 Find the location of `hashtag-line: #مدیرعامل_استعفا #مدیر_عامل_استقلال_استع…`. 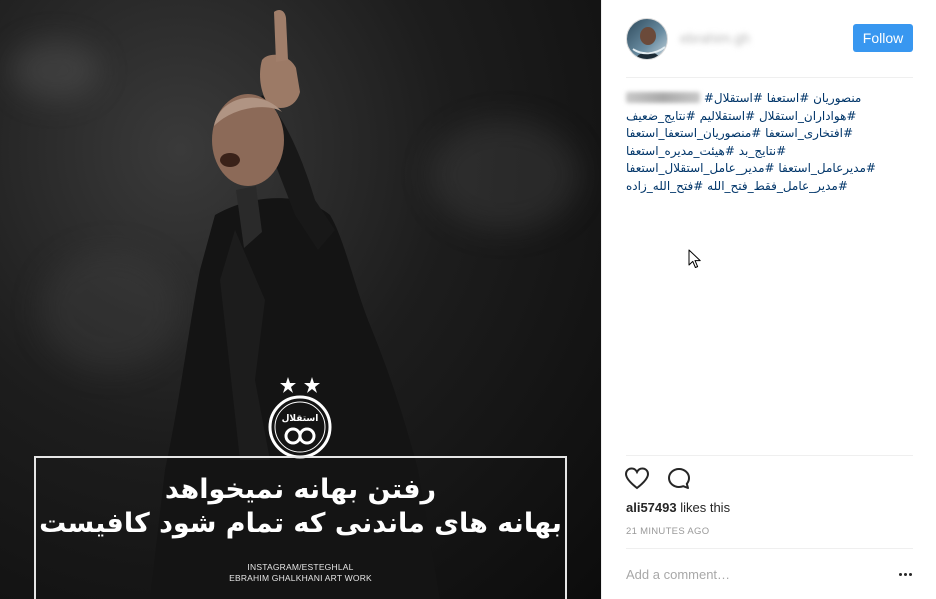

hashtag-line: #مدیرعامل_استعفا #مدیر_عامل_استقلال_استع… is located at coordinates (769, 169).